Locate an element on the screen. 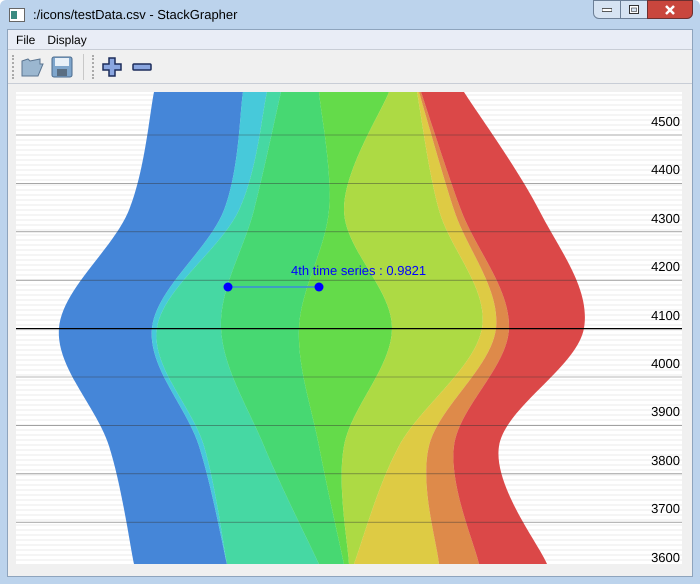  axis-label: 4000 is located at coordinates (665, 364).